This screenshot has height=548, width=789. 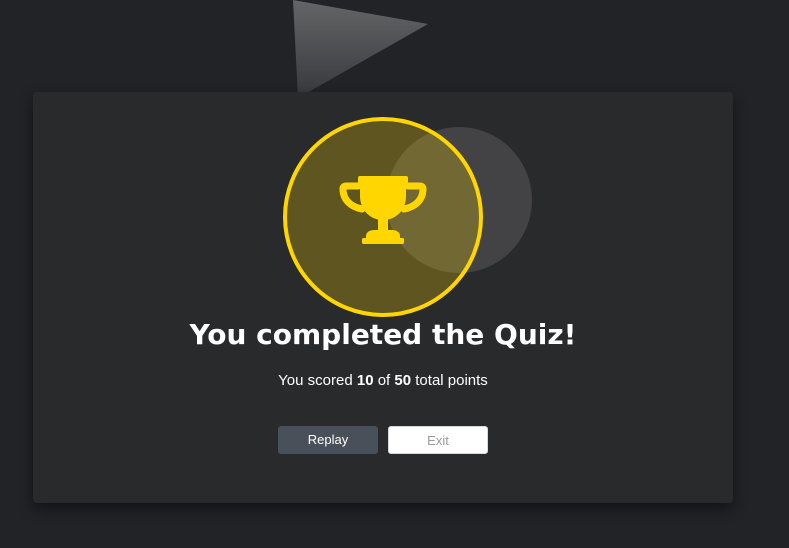 I want to click on score-total: 50, so click(x=403, y=380).